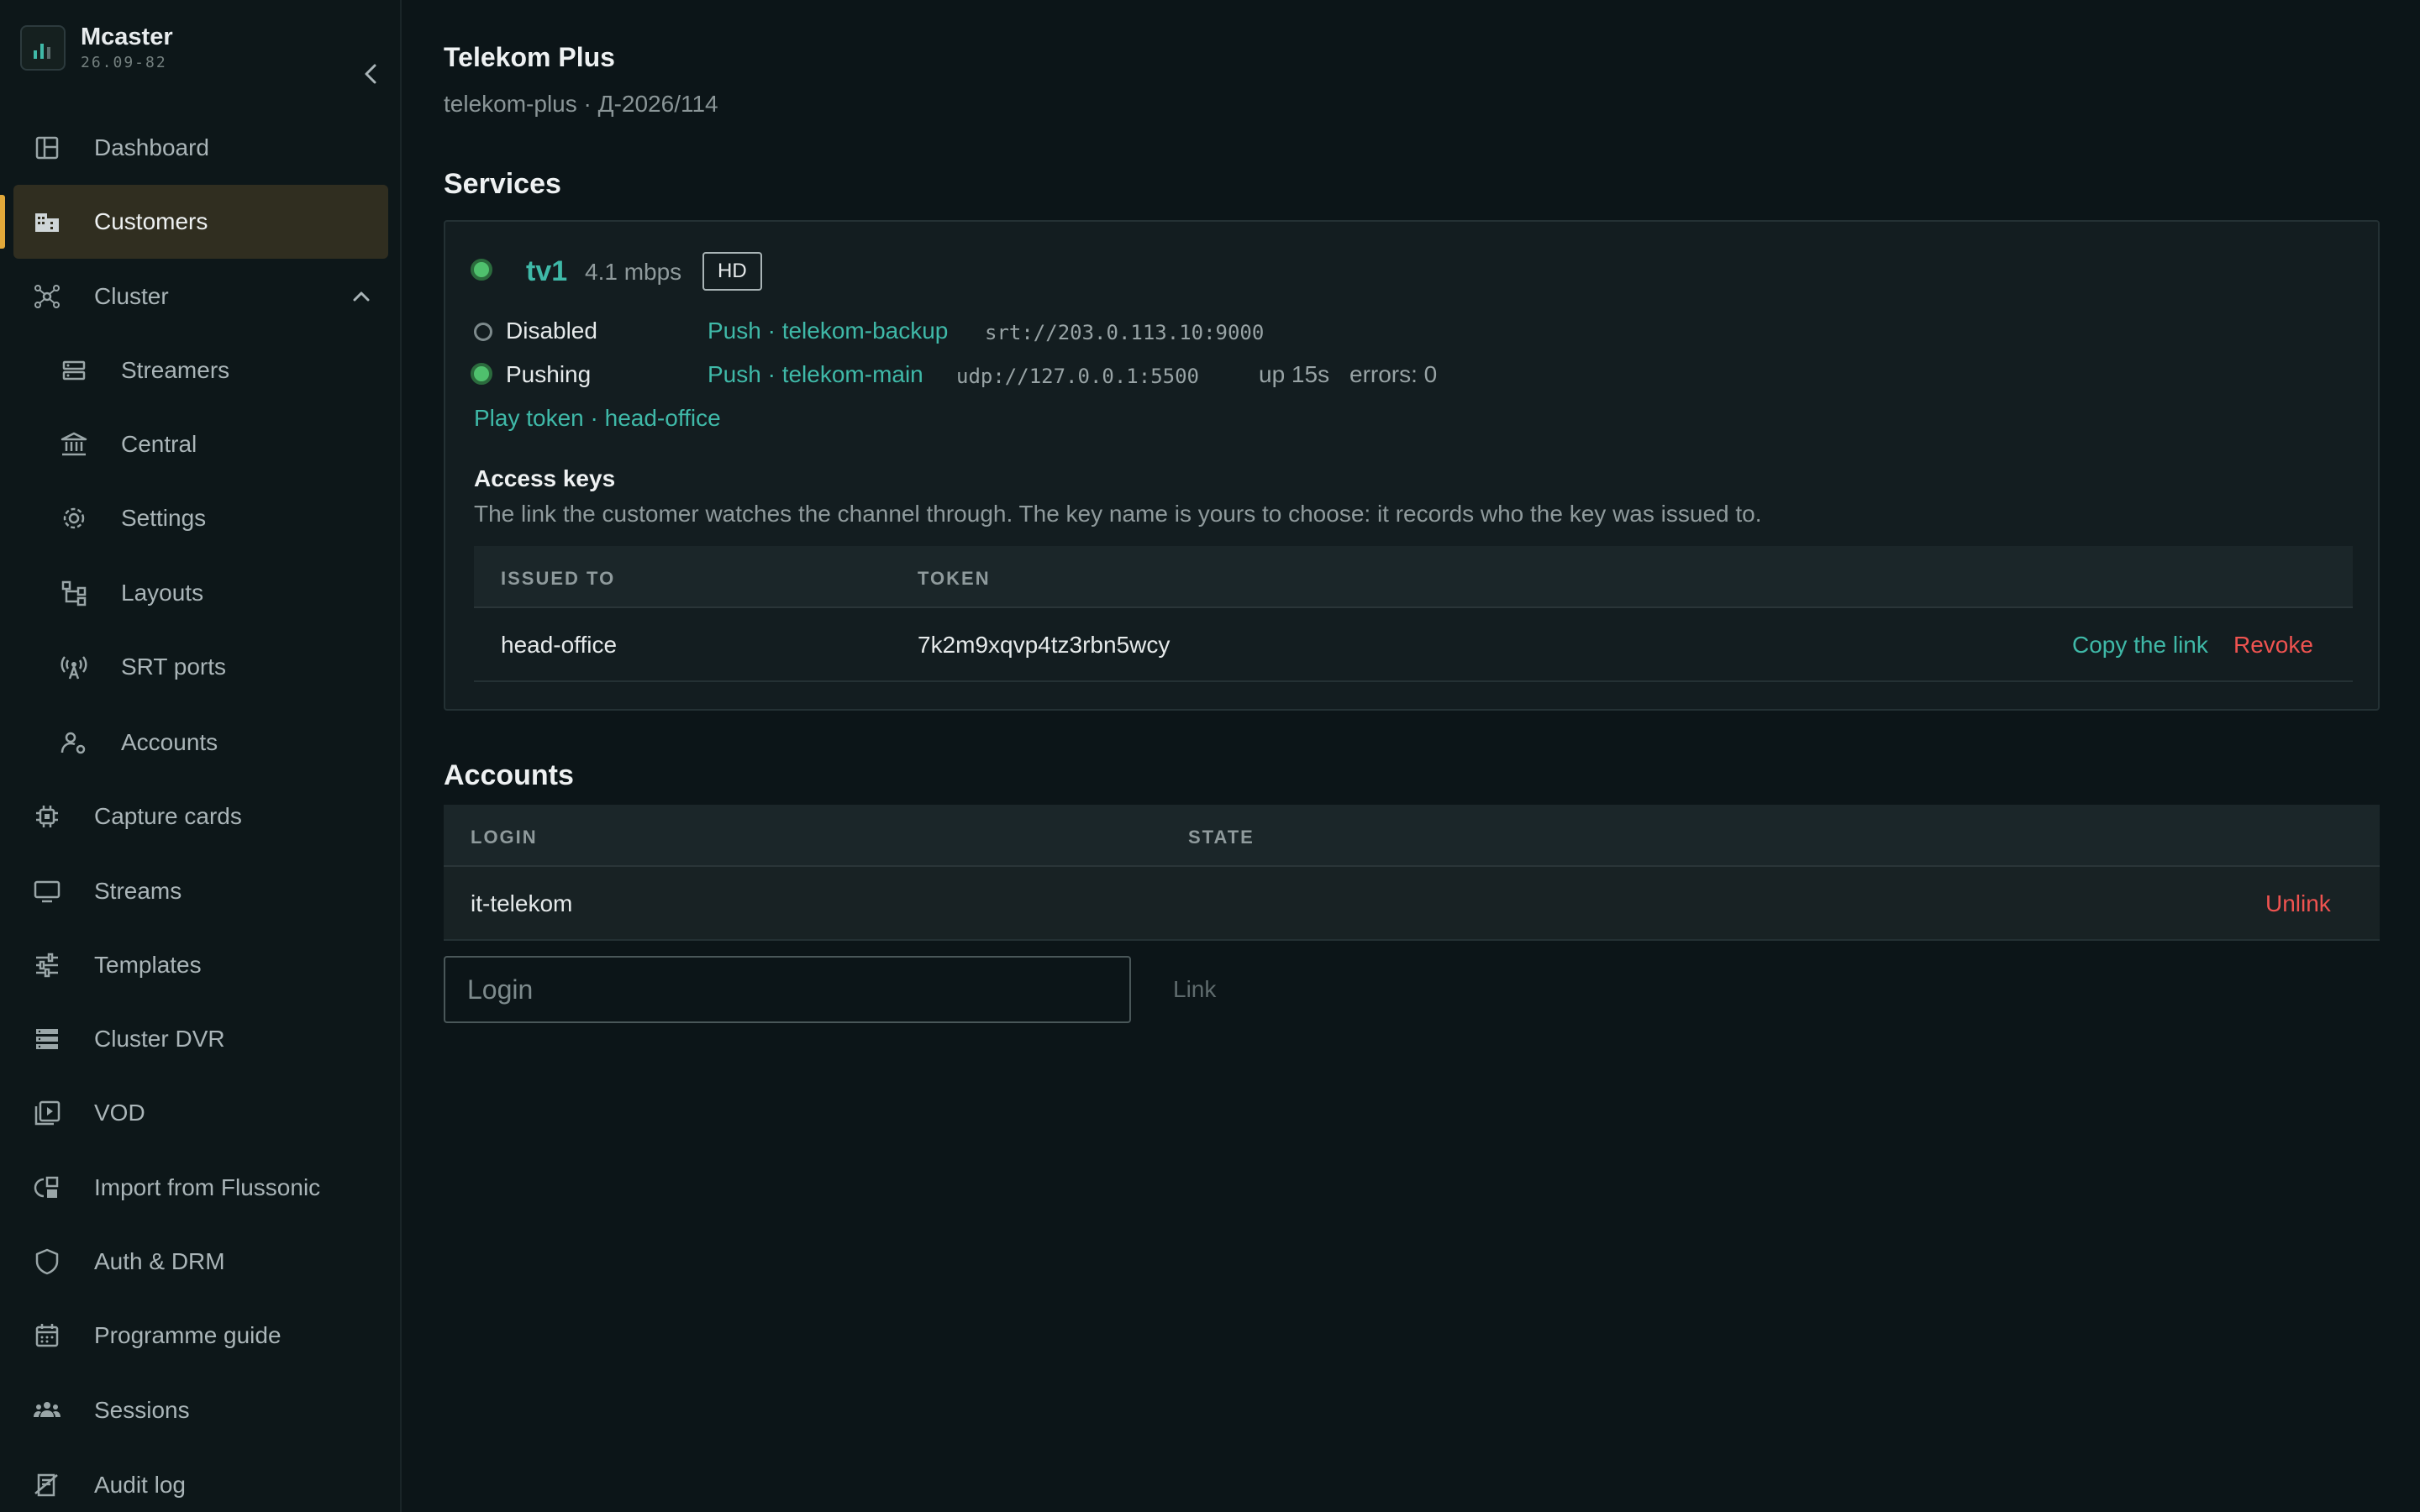  Describe the element at coordinates (200, 1410) in the screenshot. I see `sidebar-item-sessions: Sessions` at that location.